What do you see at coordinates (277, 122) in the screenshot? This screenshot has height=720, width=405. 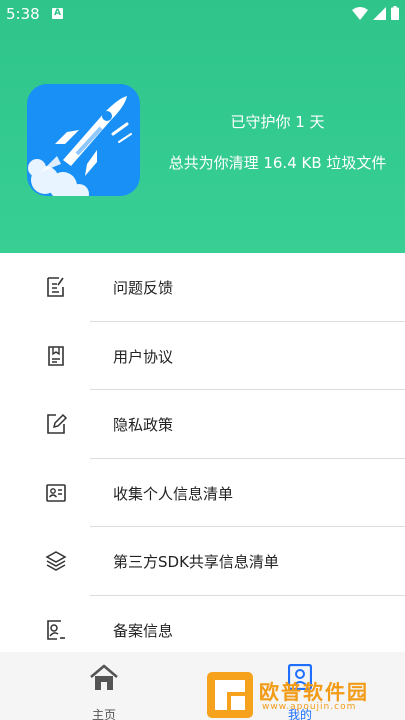 I see `protect-days-text: 已守护你 1 天` at bounding box center [277, 122].